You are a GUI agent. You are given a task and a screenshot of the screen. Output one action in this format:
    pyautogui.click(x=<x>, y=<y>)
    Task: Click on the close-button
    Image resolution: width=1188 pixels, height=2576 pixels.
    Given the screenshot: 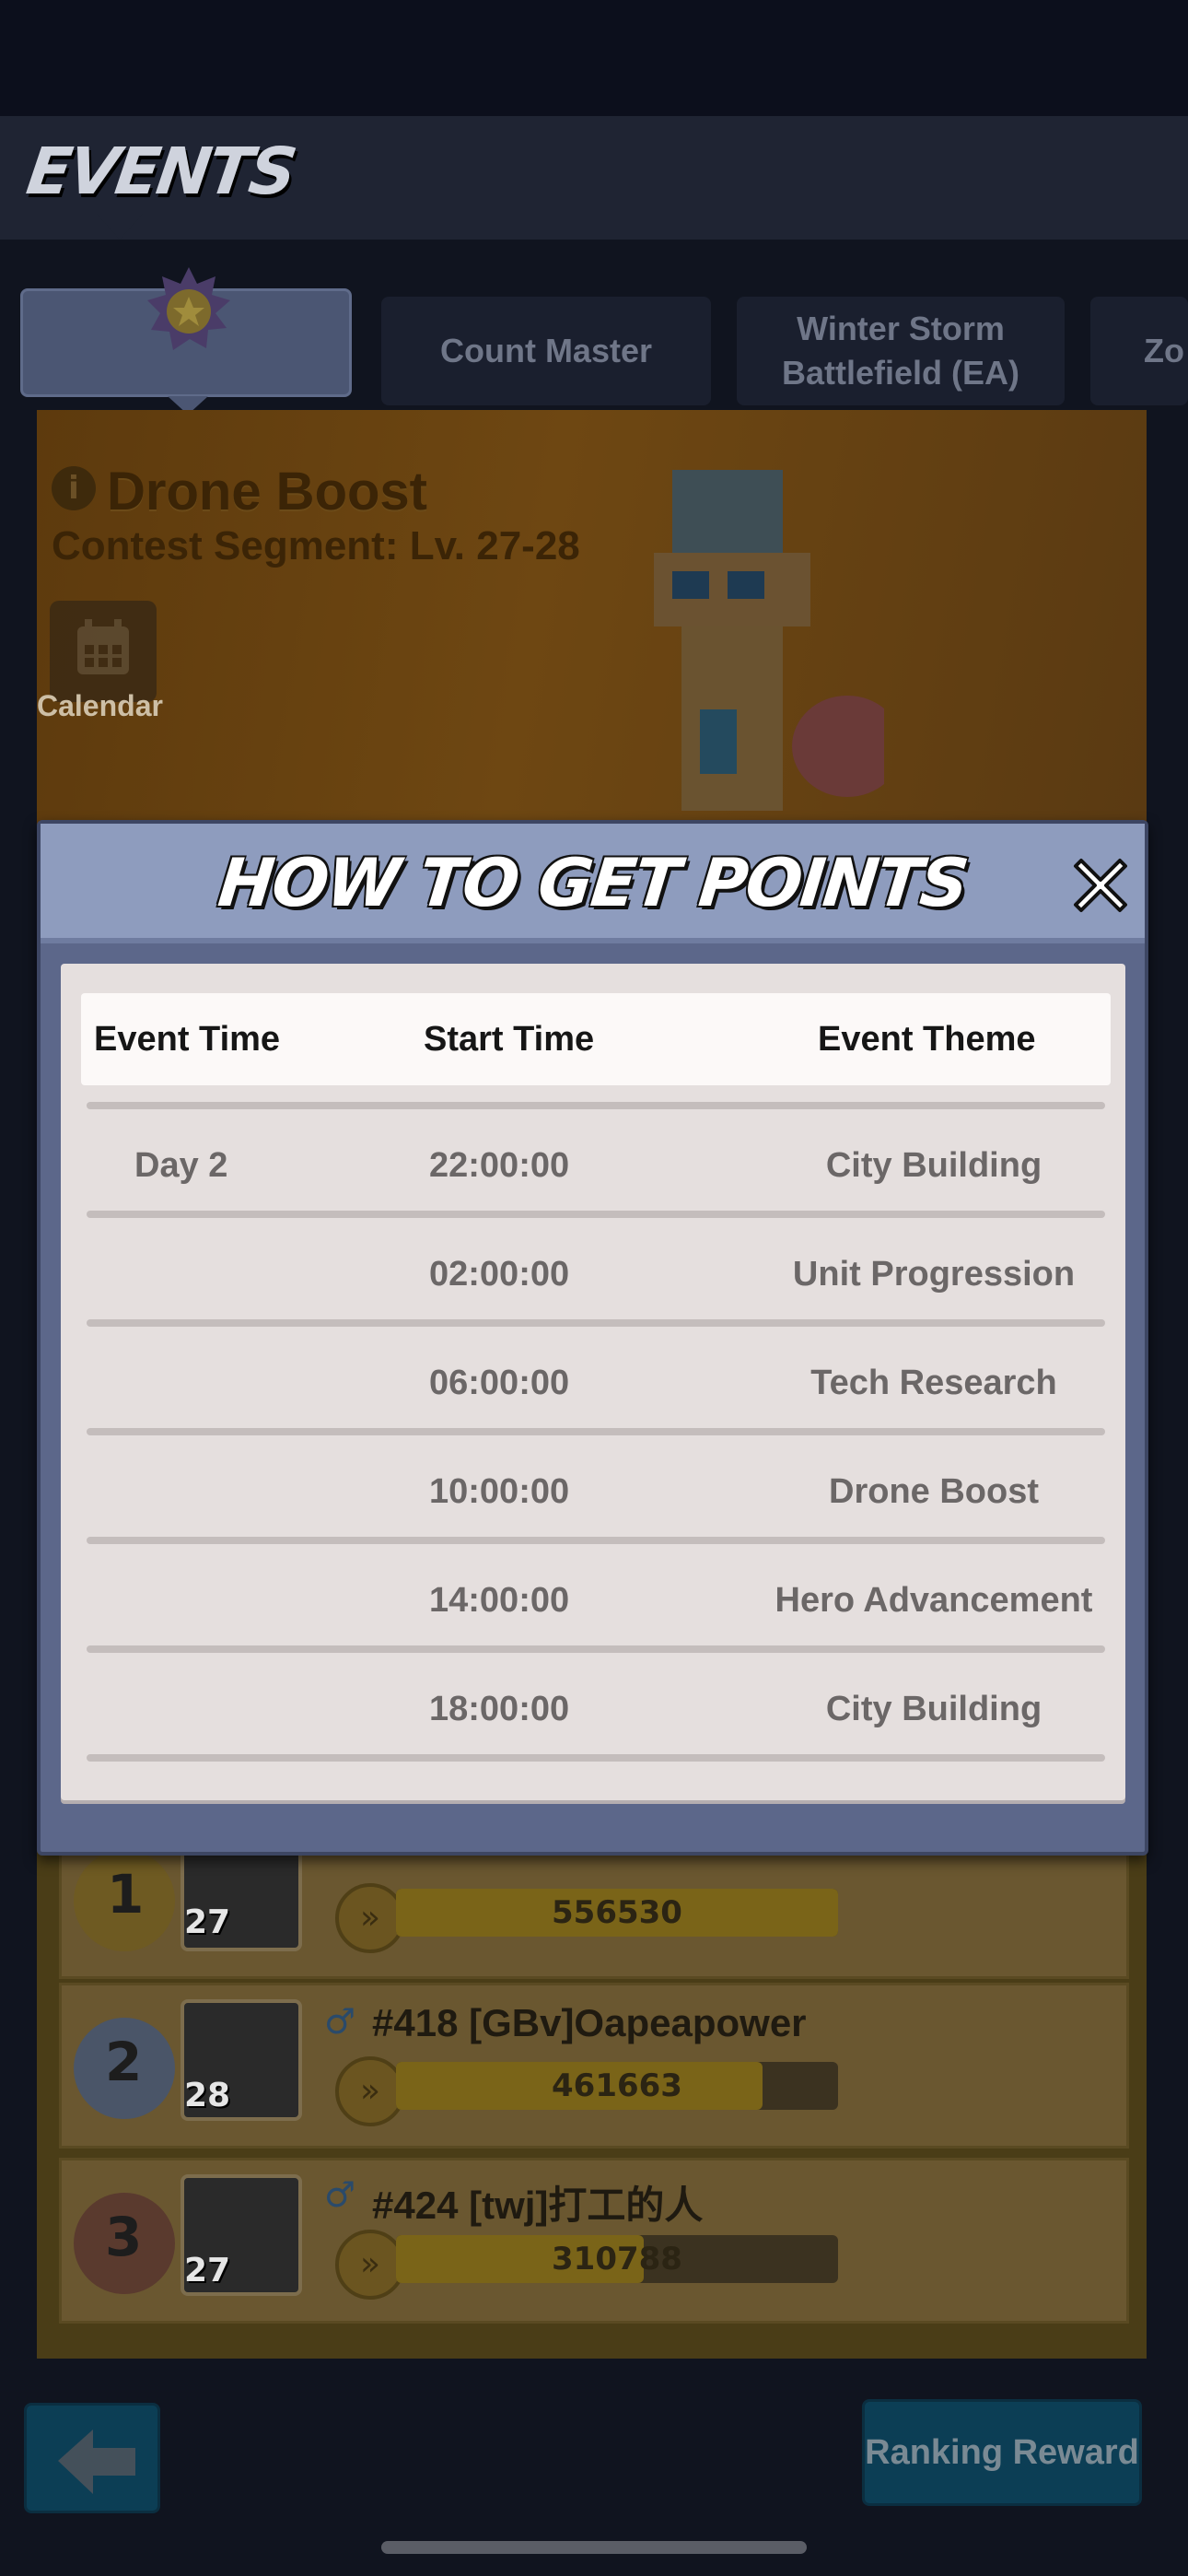 What is the action you would take?
    pyautogui.click(x=1100, y=885)
    